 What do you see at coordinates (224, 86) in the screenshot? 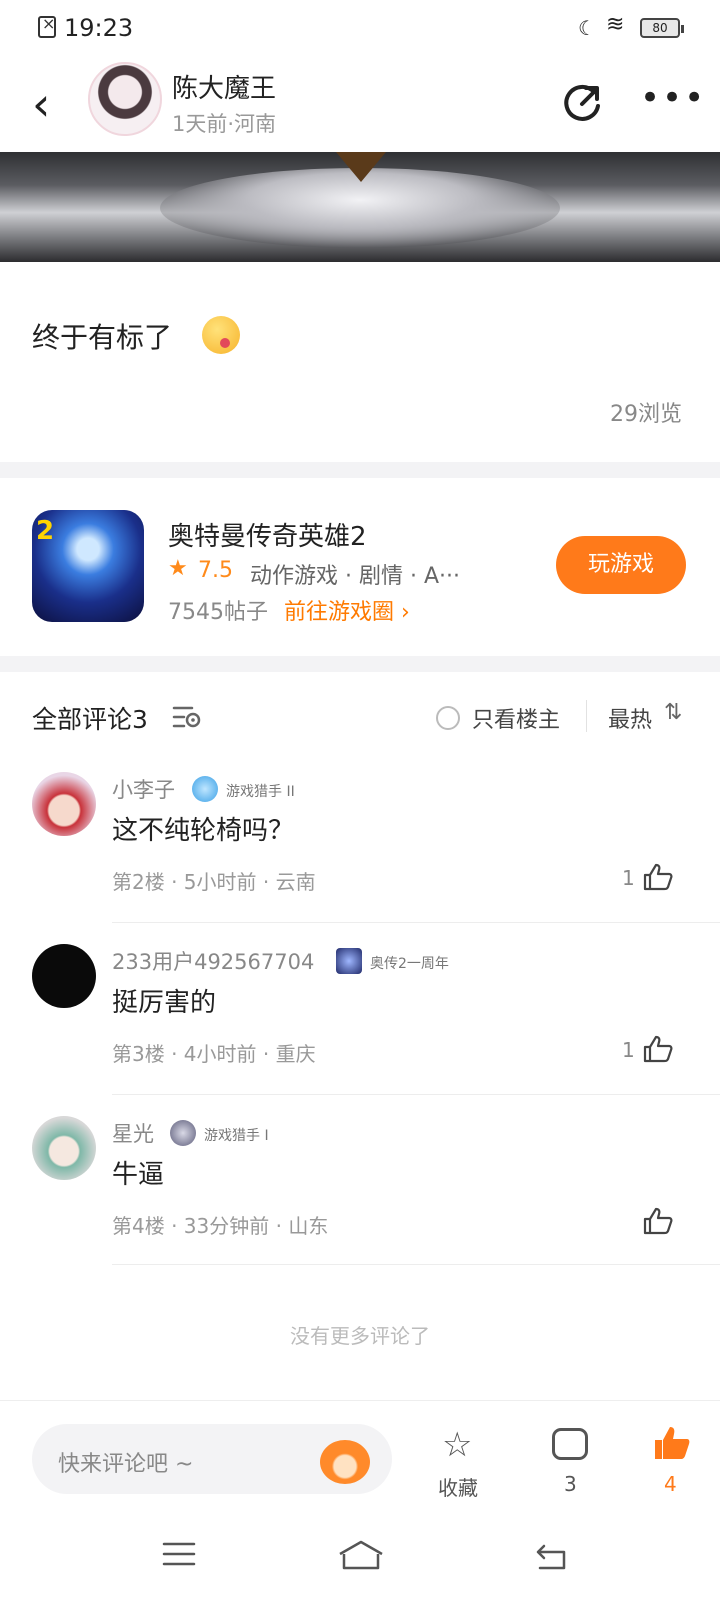
I see `author-name: 陈大魔王` at bounding box center [224, 86].